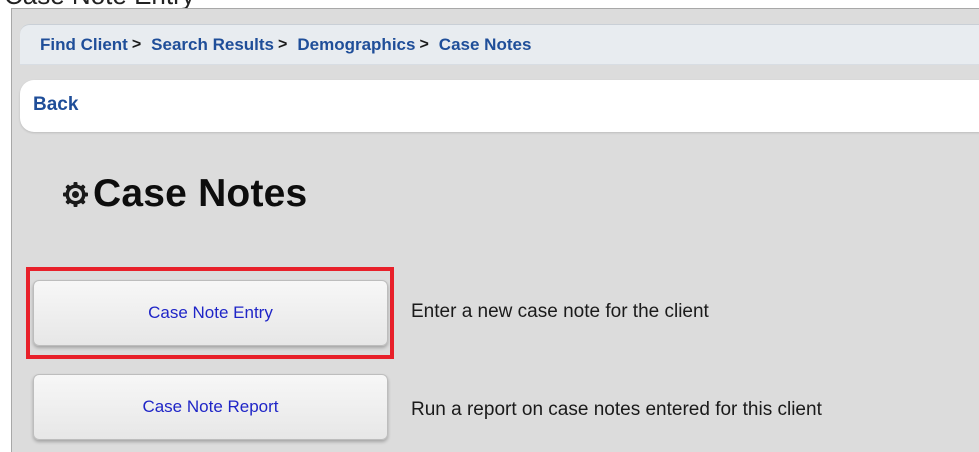 Image resolution: width=979 pixels, height=452 pixels. I want to click on page-heading: Case Notes, so click(184, 194).